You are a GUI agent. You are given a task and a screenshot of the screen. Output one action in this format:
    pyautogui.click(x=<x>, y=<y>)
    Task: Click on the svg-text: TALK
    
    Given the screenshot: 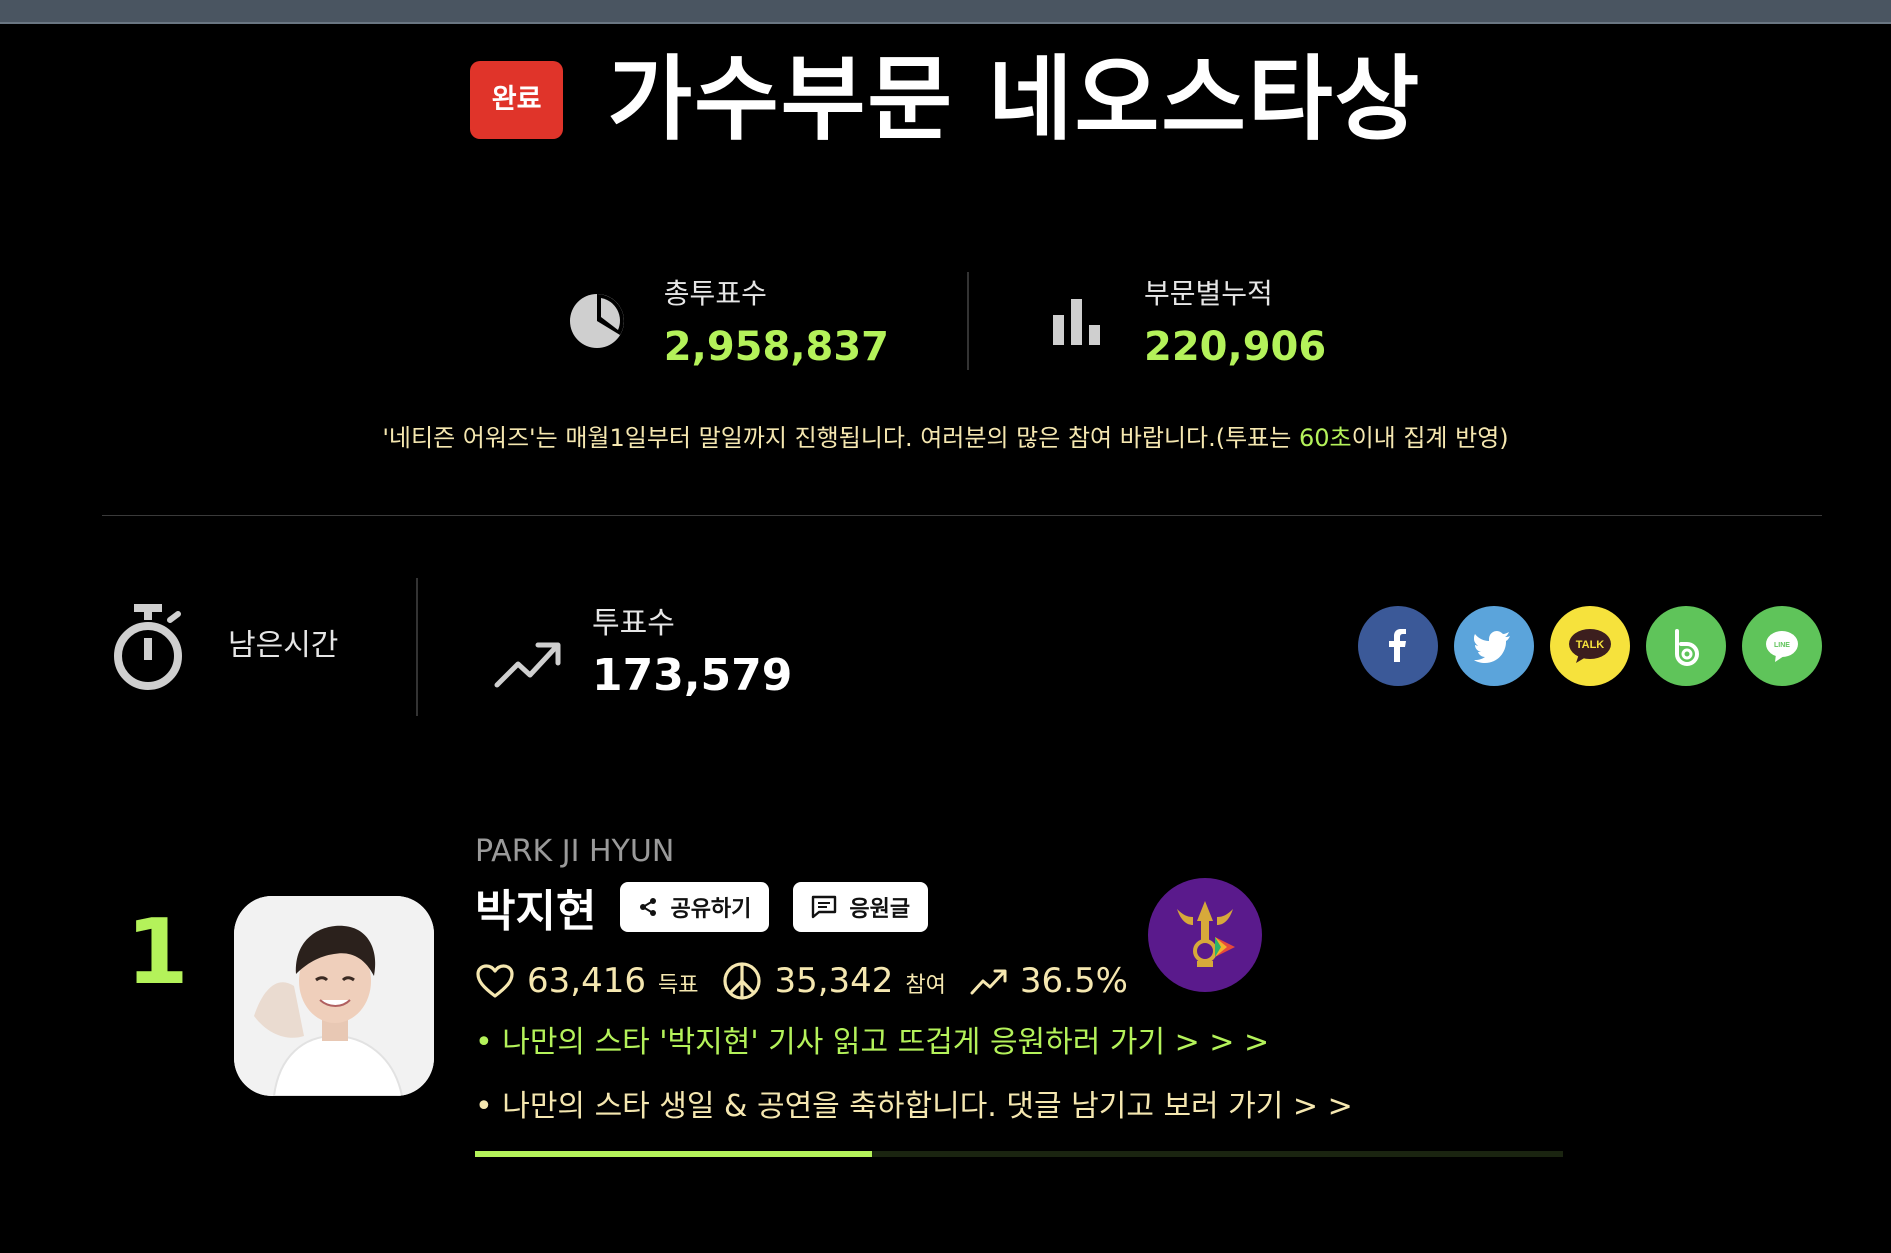 What is the action you would take?
    pyautogui.click(x=1590, y=645)
    